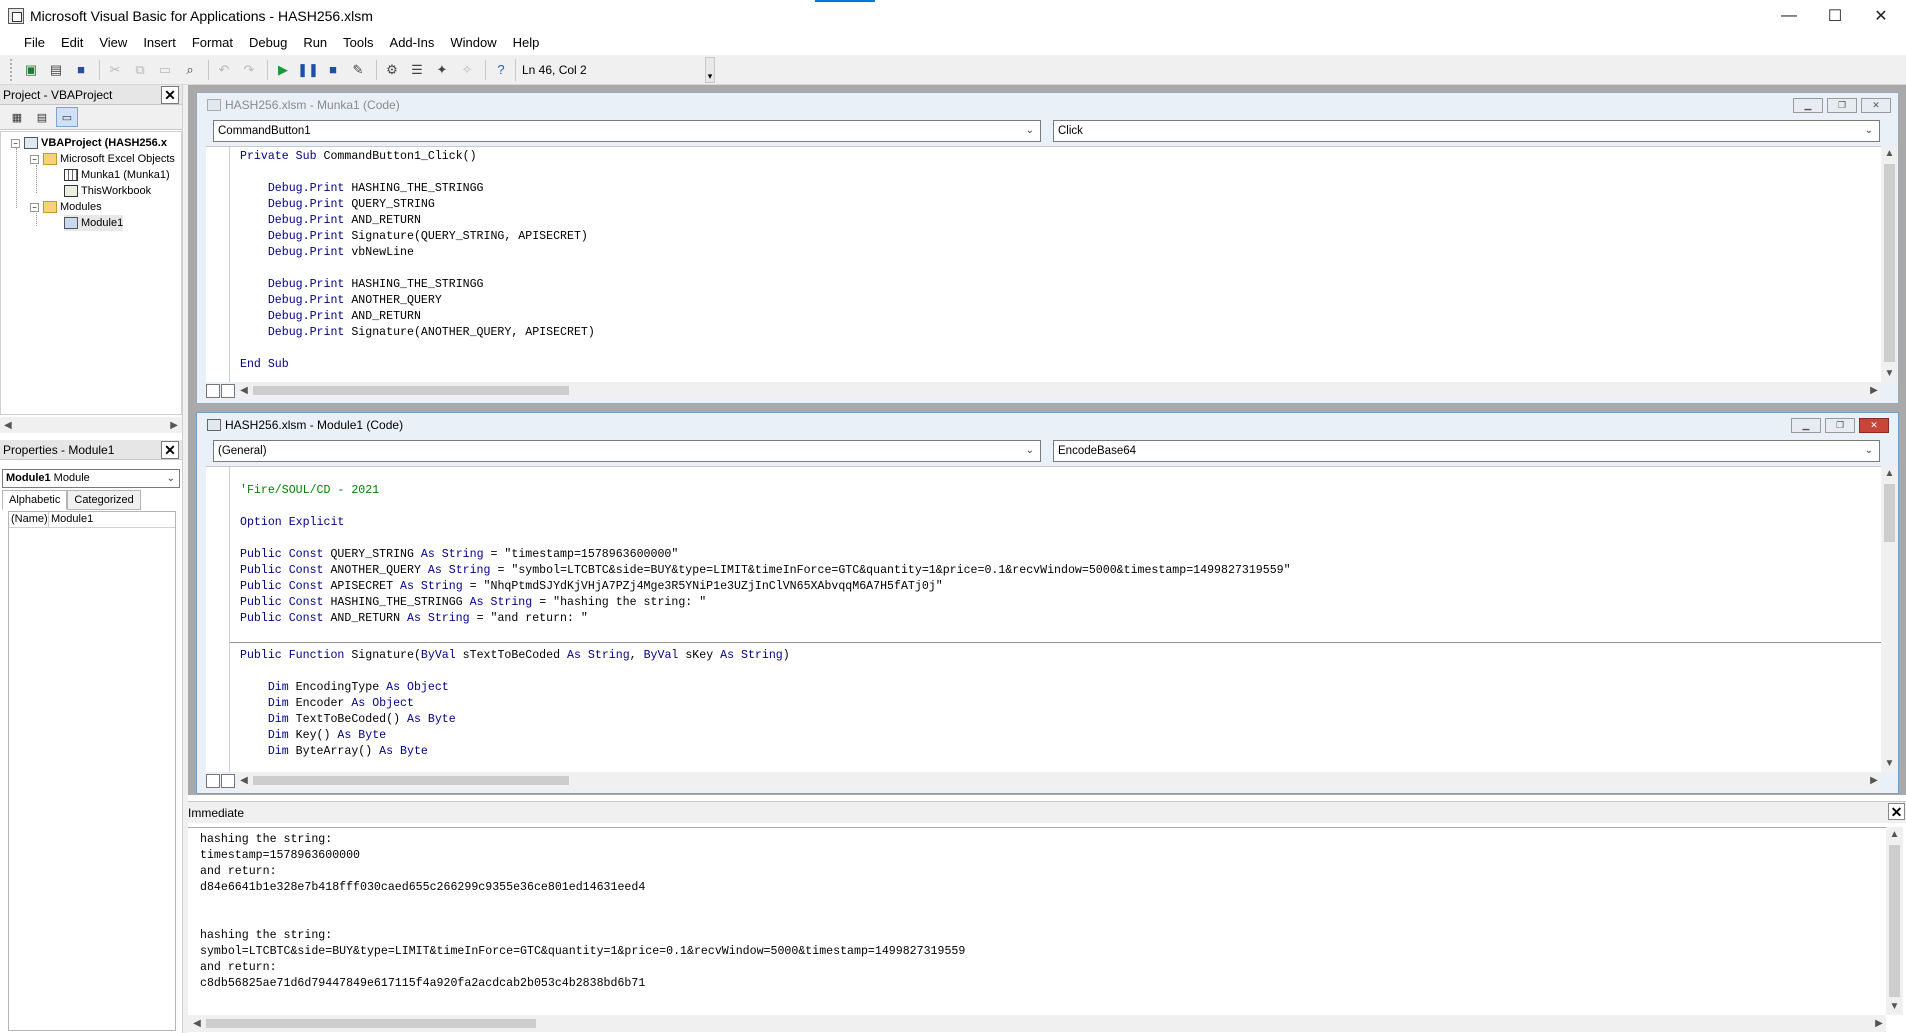 The height and width of the screenshot is (1033, 1906). I want to click on tab-categorized: Categorized, so click(104, 500).